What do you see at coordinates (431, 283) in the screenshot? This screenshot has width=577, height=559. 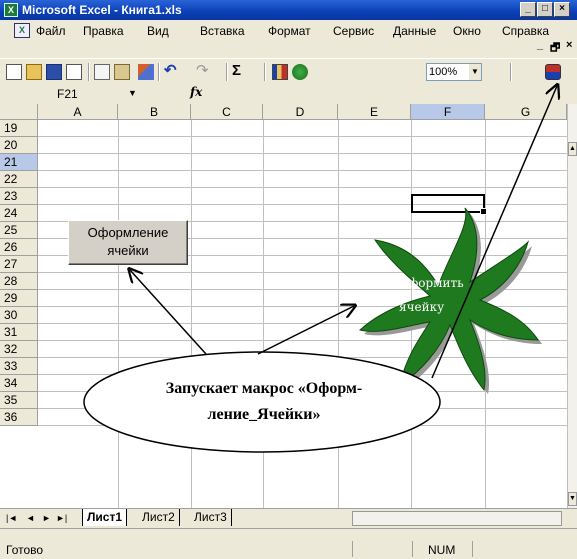 I see `star-label-line1: Оформить` at bounding box center [431, 283].